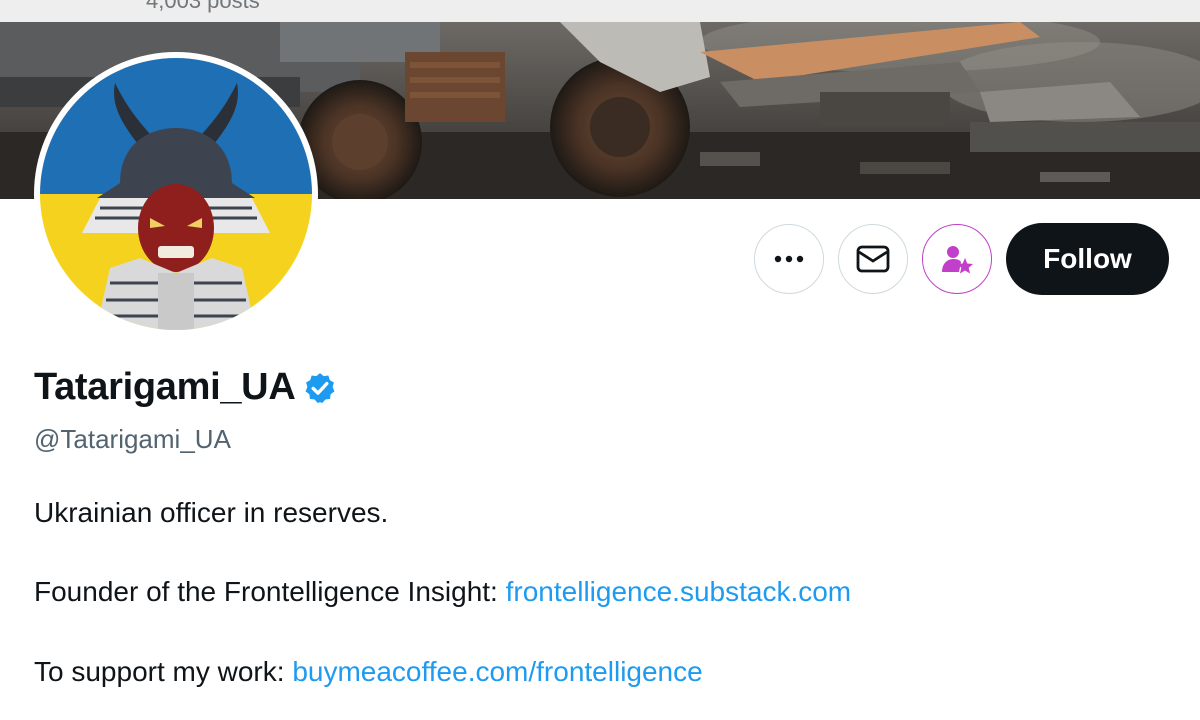 This screenshot has width=1200, height=720. I want to click on buymeacoffee-link: buymeacoffee.com/frontelligence, so click(497, 671).